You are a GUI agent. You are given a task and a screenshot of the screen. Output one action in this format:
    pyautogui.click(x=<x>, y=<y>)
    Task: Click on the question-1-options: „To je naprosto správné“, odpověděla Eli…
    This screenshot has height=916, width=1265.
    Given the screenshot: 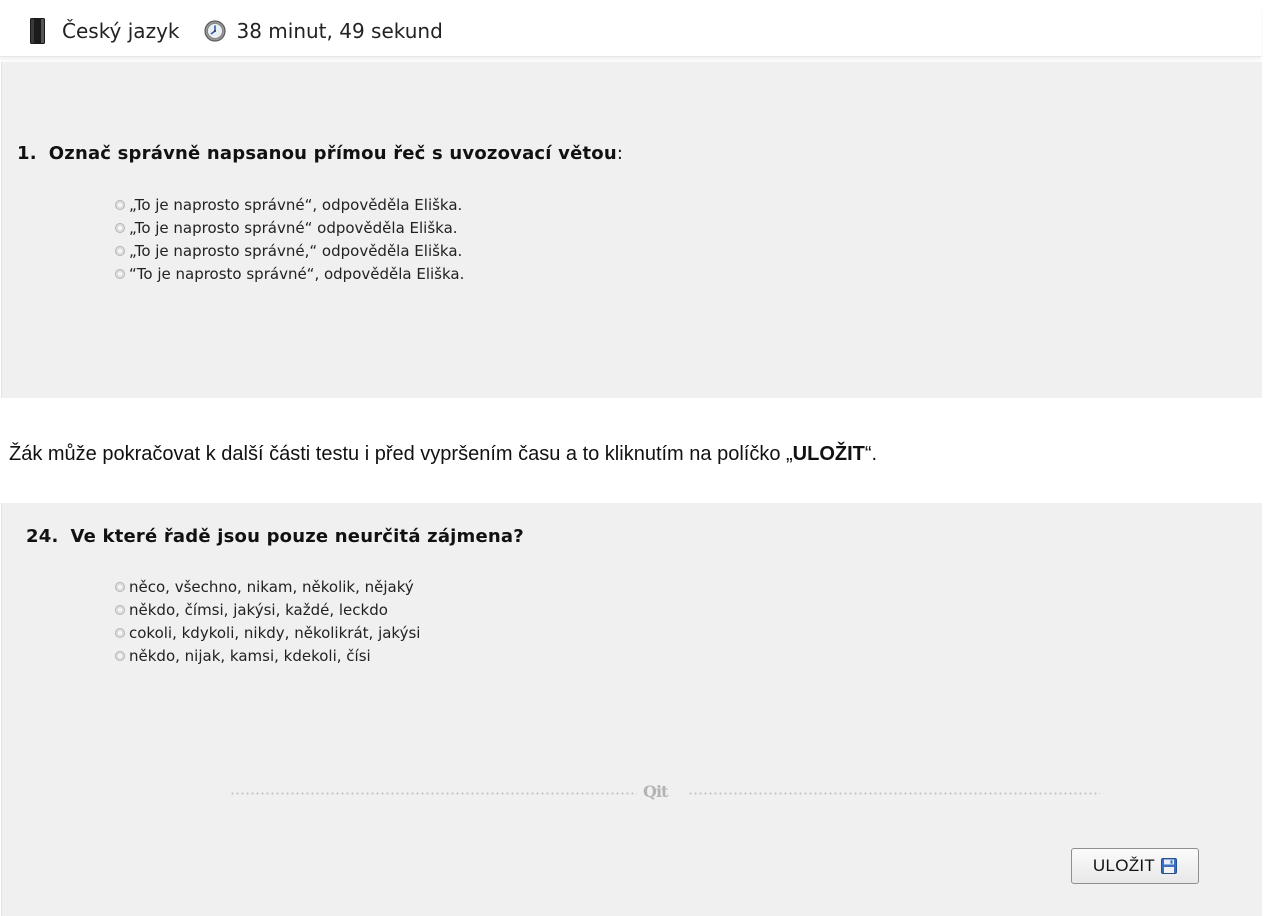 What is the action you would take?
    pyautogui.click(x=289, y=239)
    